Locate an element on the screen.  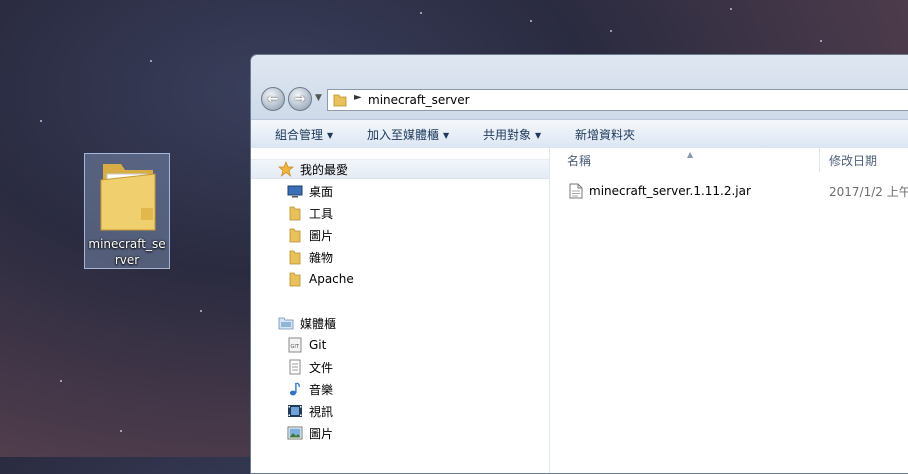
nav-item-video: 視訊 is located at coordinates (310, 411).